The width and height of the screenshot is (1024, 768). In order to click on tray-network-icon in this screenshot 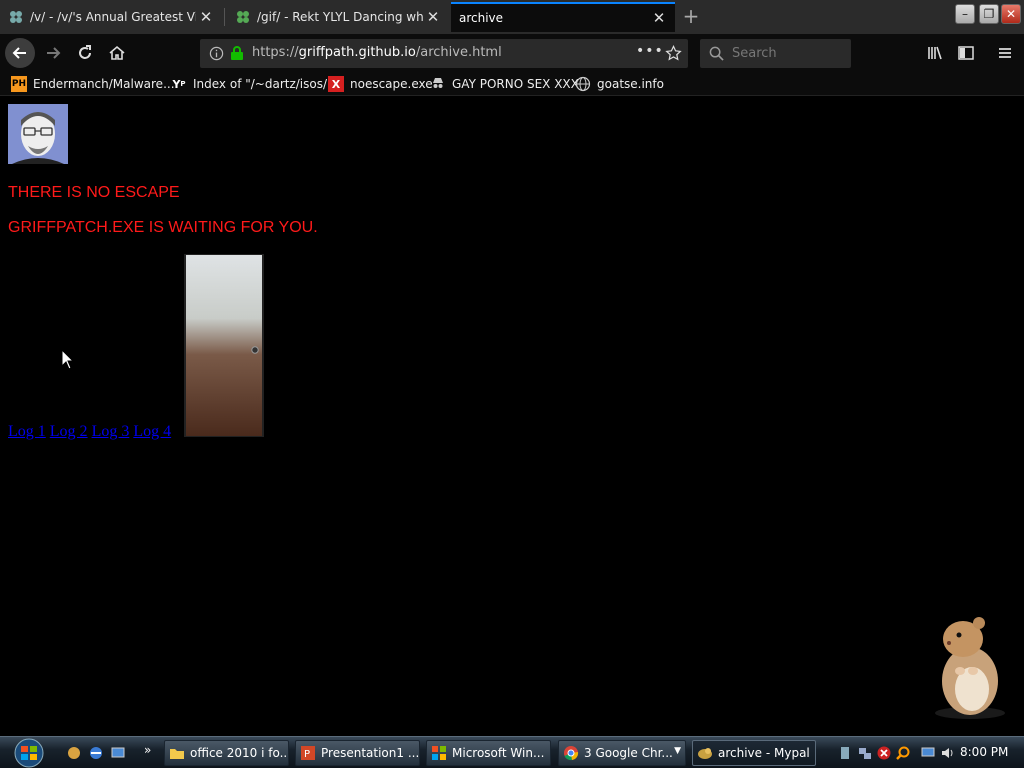, I will do `click(865, 753)`.